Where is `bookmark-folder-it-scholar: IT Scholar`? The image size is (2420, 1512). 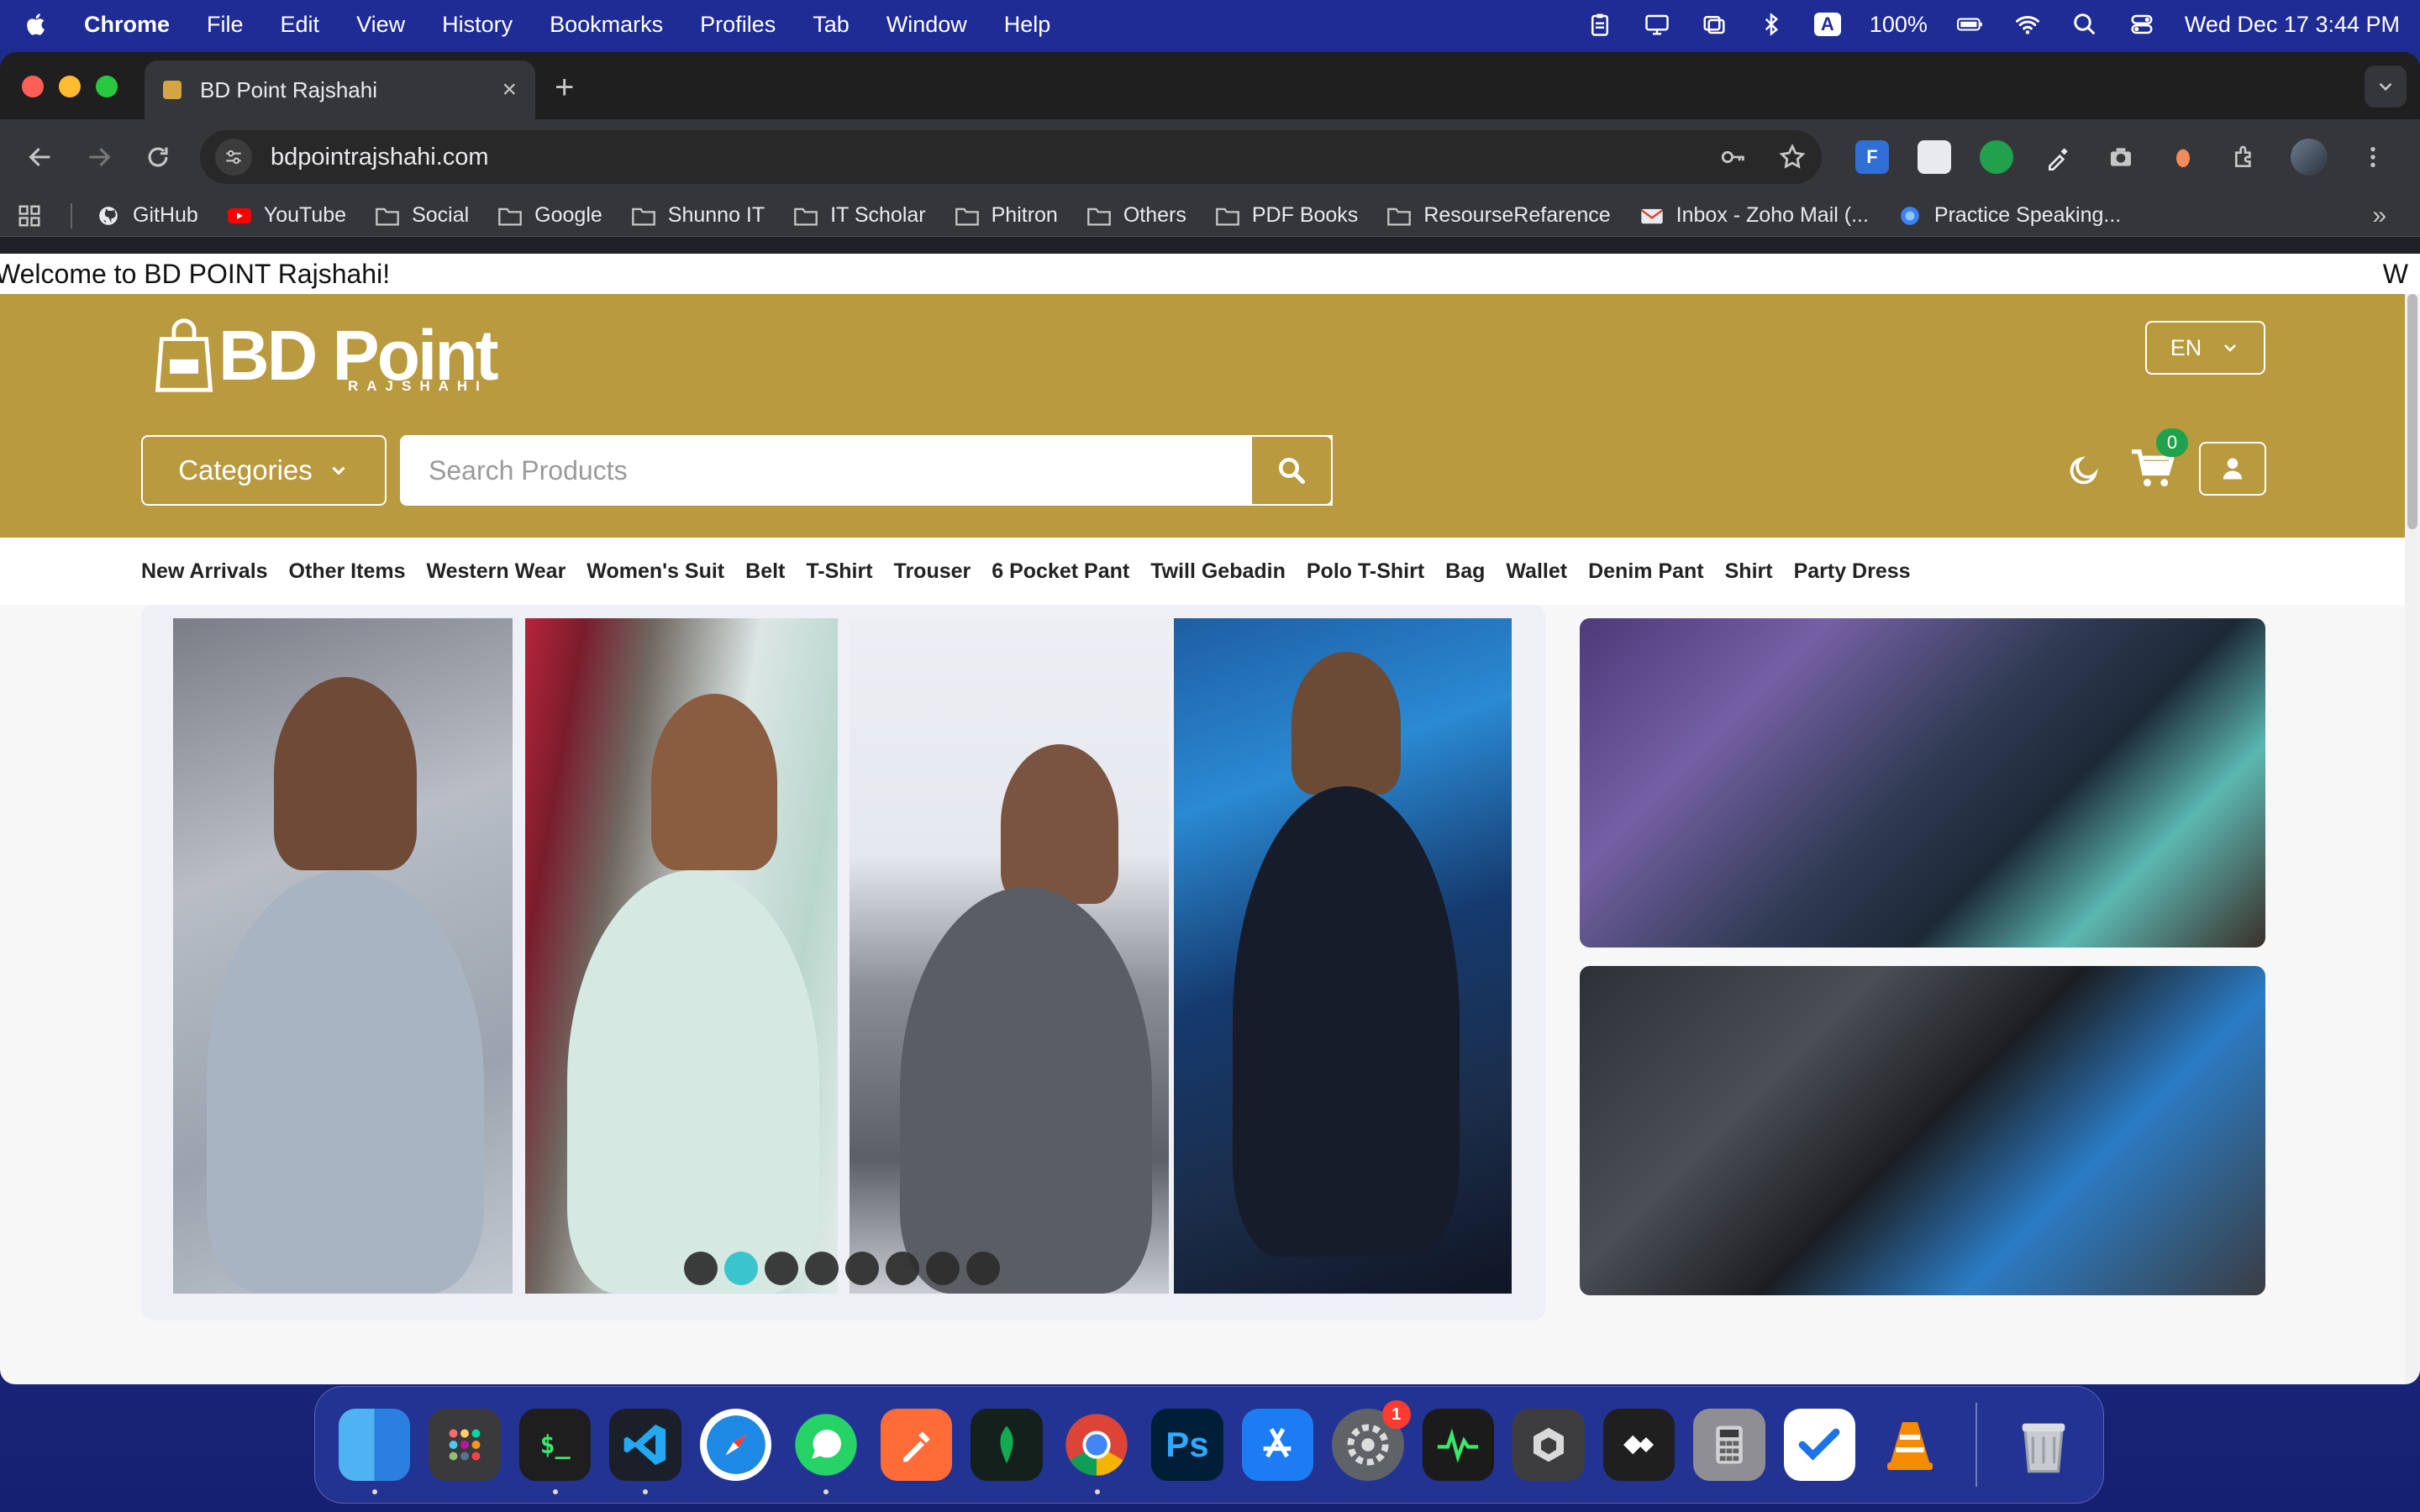
bookmark-folder-it-scholar: IT Scholar is located at coordinates (859, 215).